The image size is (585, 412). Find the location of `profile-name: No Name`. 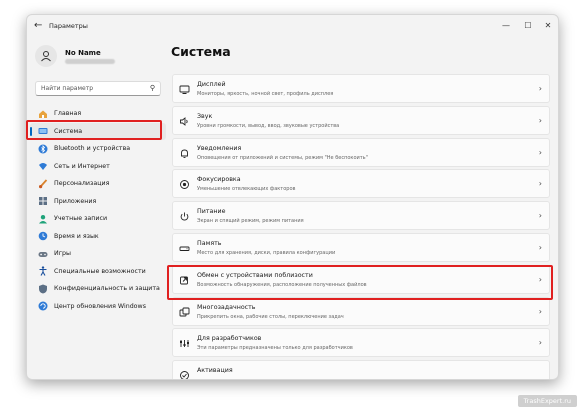

profile-name: No Name is located at coordinates (83, 53).